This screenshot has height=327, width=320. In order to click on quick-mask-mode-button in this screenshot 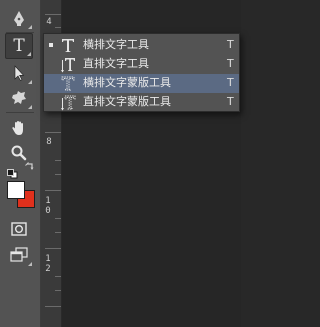, I will do `click(19, 229)`.